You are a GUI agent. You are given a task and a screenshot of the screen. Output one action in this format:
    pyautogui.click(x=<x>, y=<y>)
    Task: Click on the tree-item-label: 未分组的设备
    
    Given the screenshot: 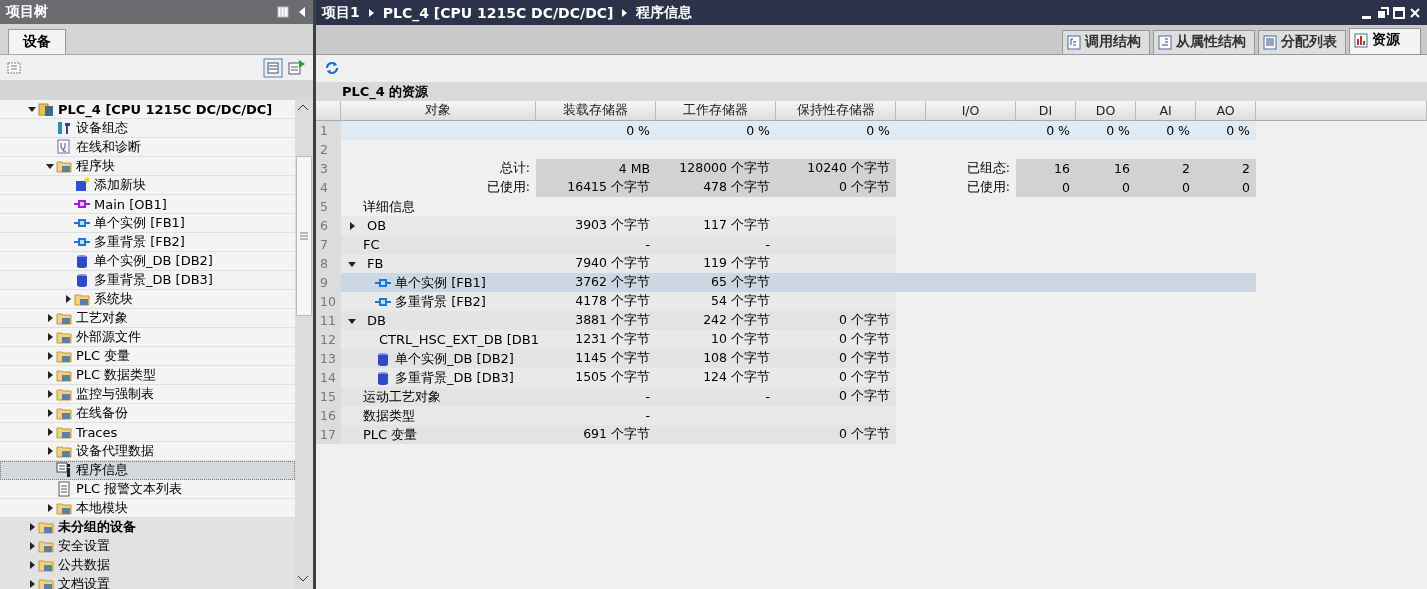 What is the action you would take?
    pyautogui.click(x=97, y=527)
    